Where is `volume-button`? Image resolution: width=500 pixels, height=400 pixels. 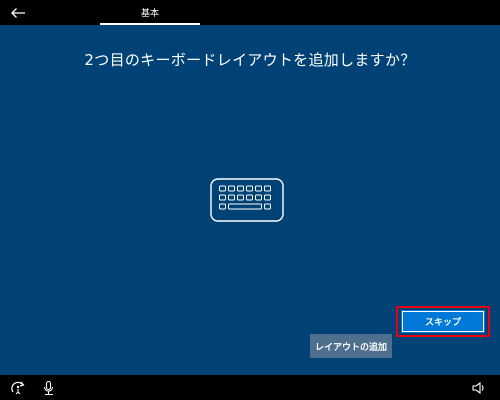
volume-button is located at coordinates (479, 388).